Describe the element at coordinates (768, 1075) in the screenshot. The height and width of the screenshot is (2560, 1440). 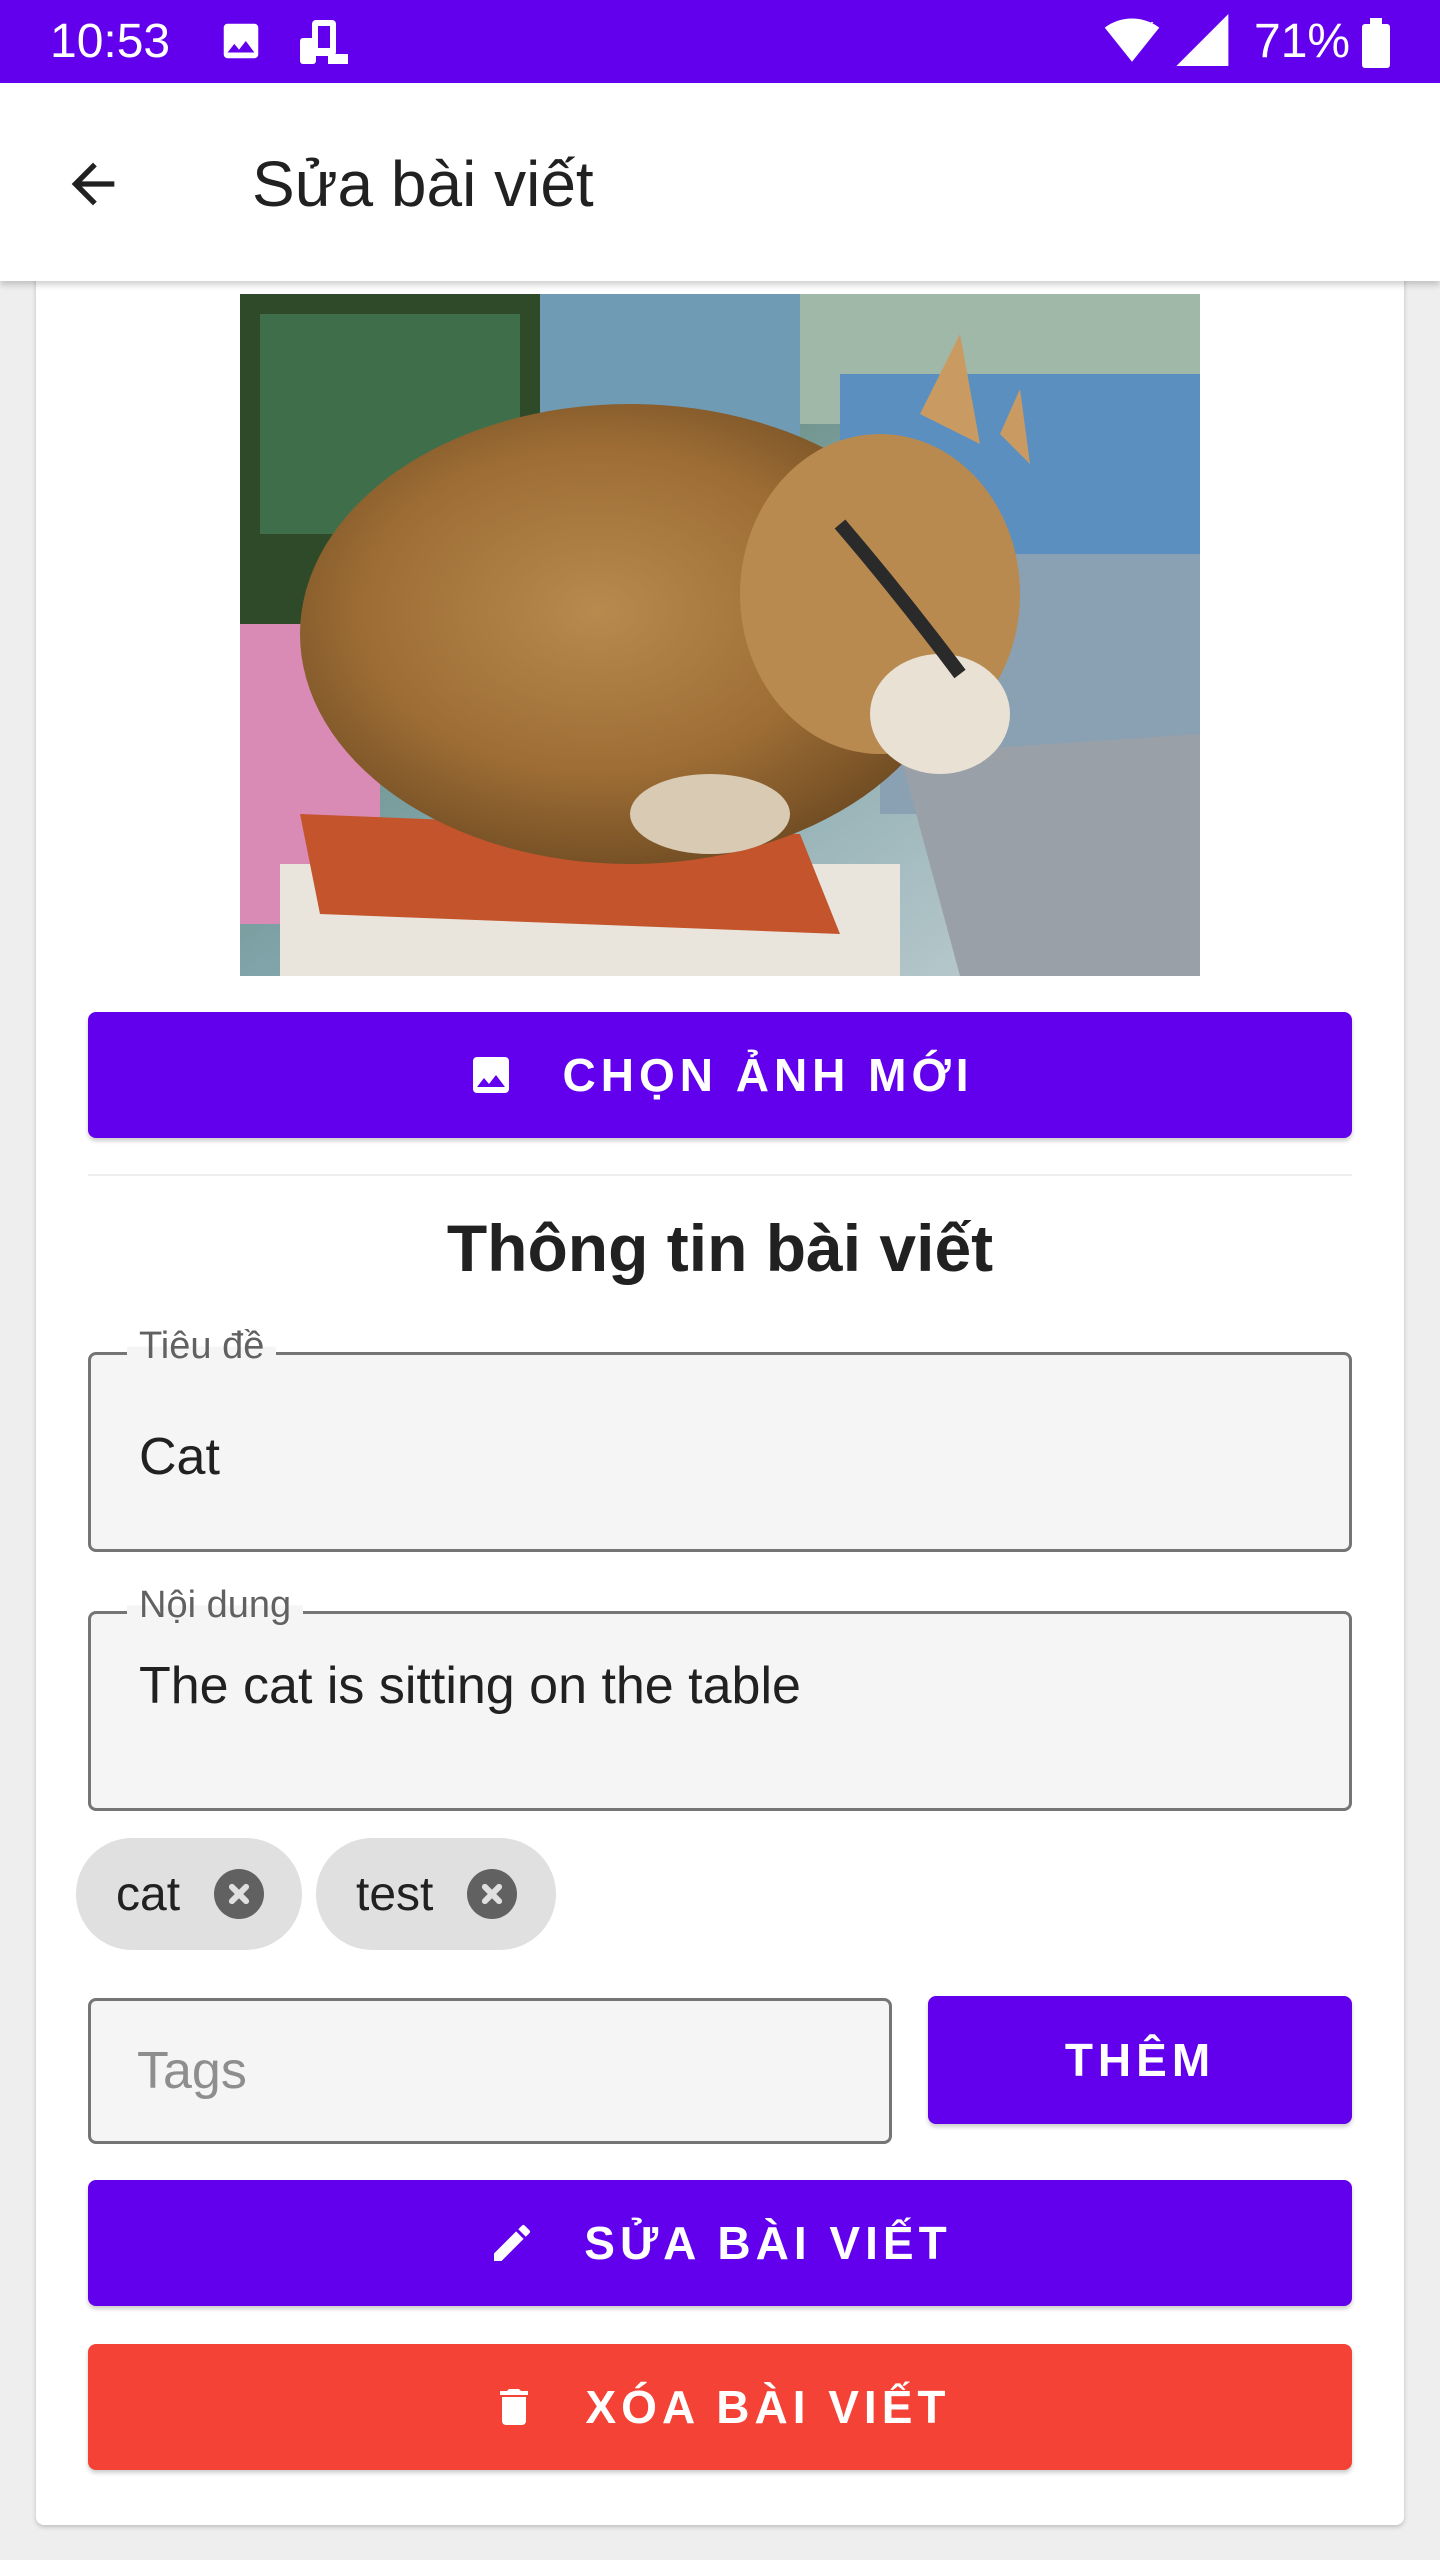
I see `choose-new-image-label: CHỌN ẢNH MỚI` at that location.